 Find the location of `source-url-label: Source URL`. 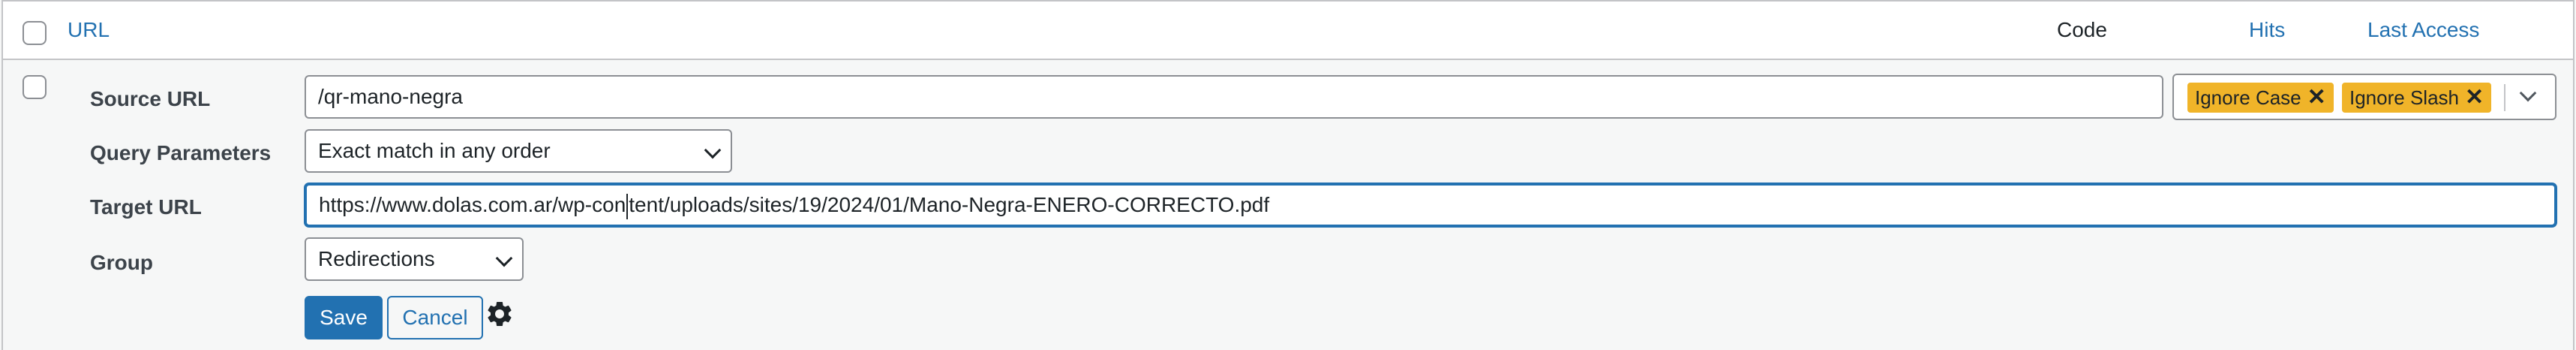

source-url-label: Source URL is located at coordinates (150, 98).